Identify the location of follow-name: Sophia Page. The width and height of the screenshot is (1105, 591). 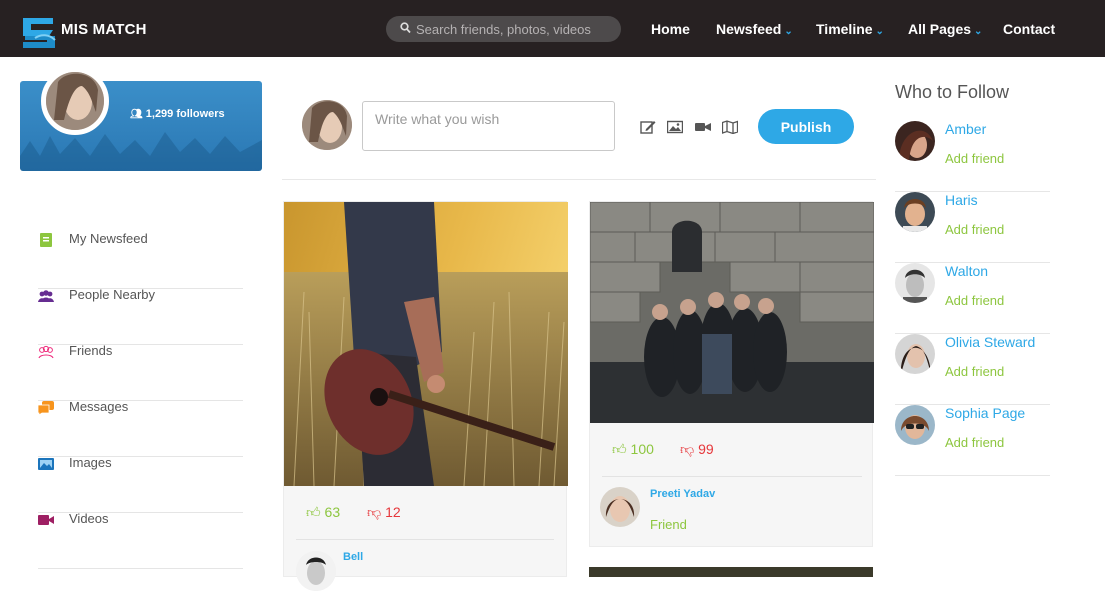
(985, 413).